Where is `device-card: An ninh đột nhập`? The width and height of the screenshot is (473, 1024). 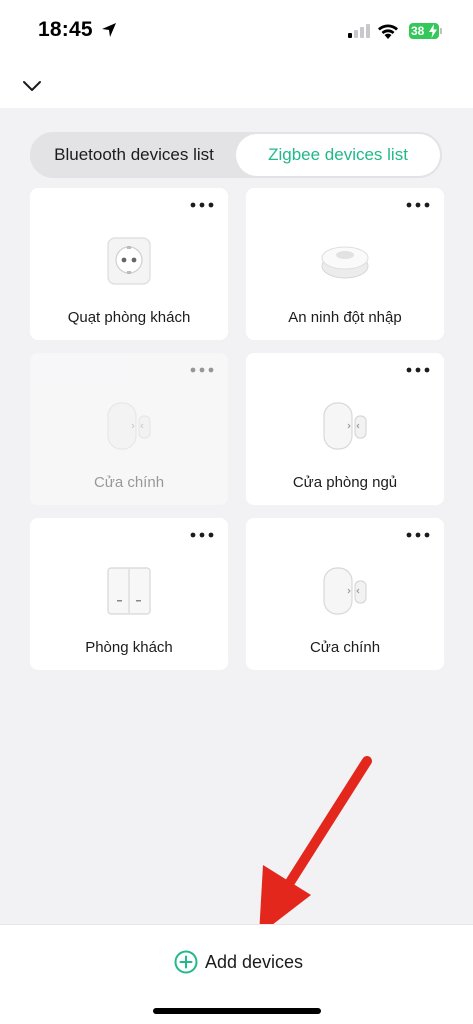 device-card: An ninh đột nhập is located at coordinates (345, 264).